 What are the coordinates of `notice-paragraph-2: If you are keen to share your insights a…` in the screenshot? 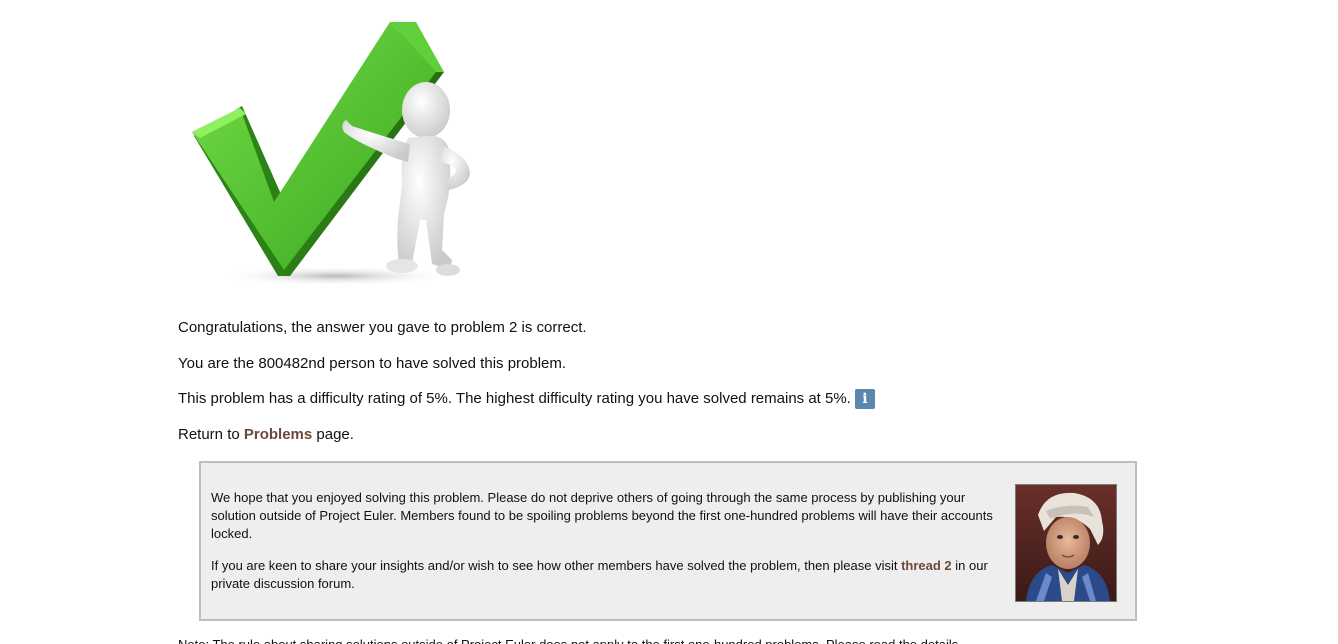 It's located at (606, 575).